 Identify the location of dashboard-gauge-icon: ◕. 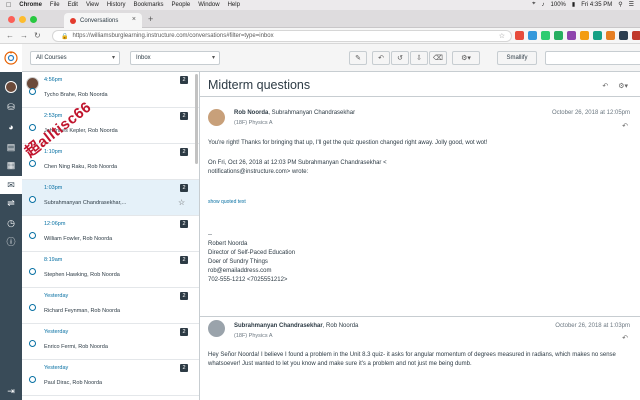
(11, 127).